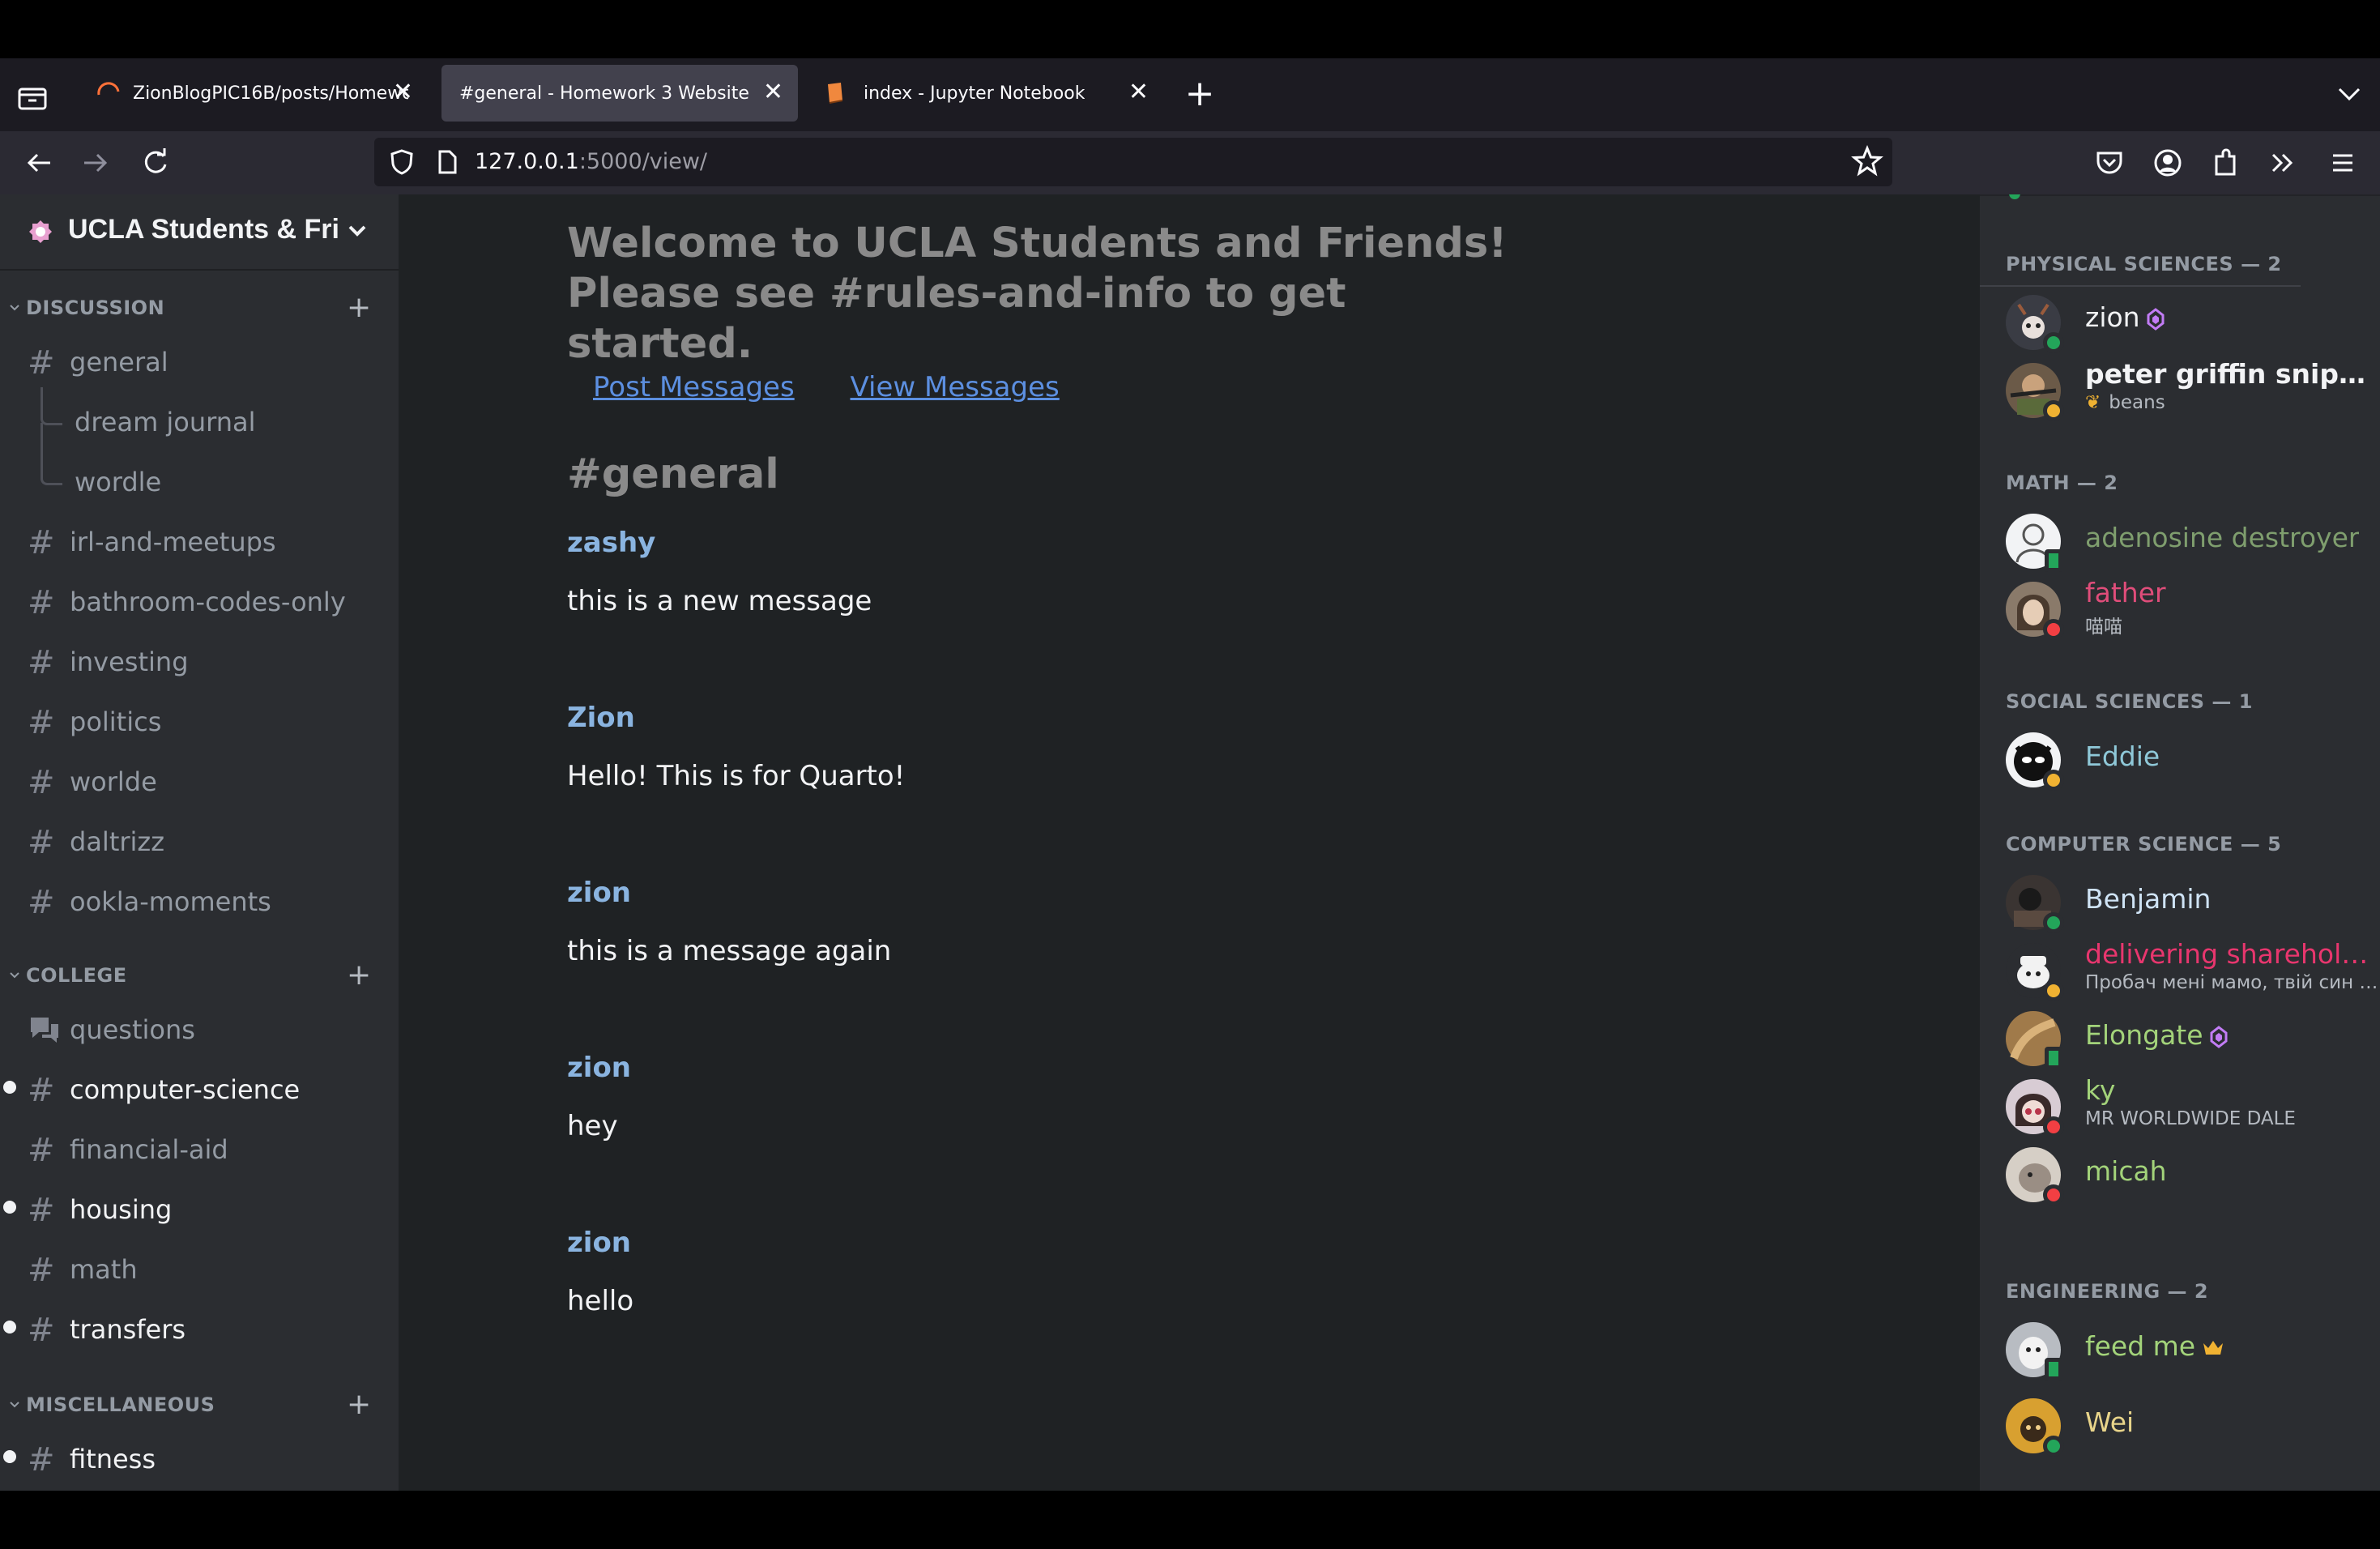 This screenshot has height=1549, width=2380. Describe the element at coordinates (2193, 388) in the screenshot. I see `member-item: peter griffin sniper rifle ❦ beans` at that location.